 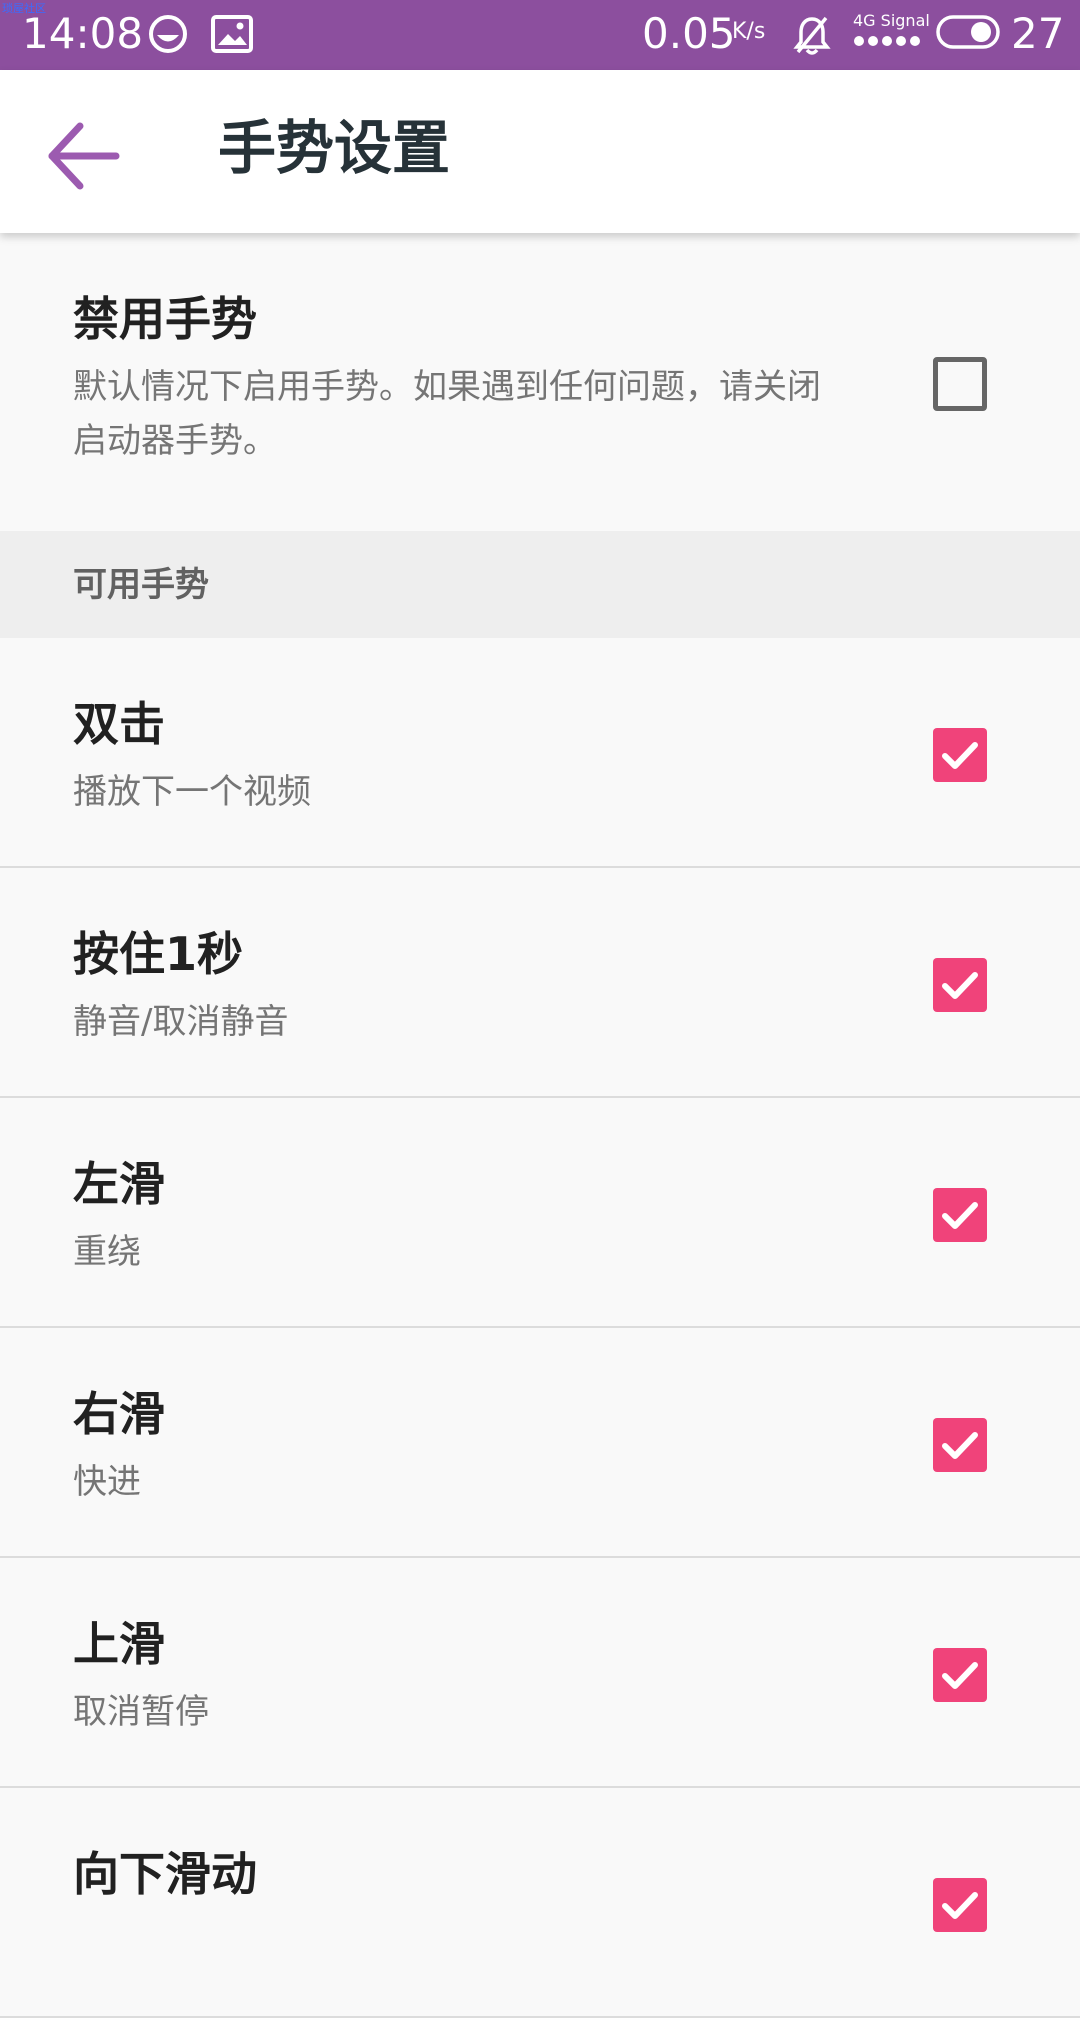 What do you see at coordinates (960, 384) in the screenshot?
I see `disable-gestures-checkbox` at bounding box center [960, 384].